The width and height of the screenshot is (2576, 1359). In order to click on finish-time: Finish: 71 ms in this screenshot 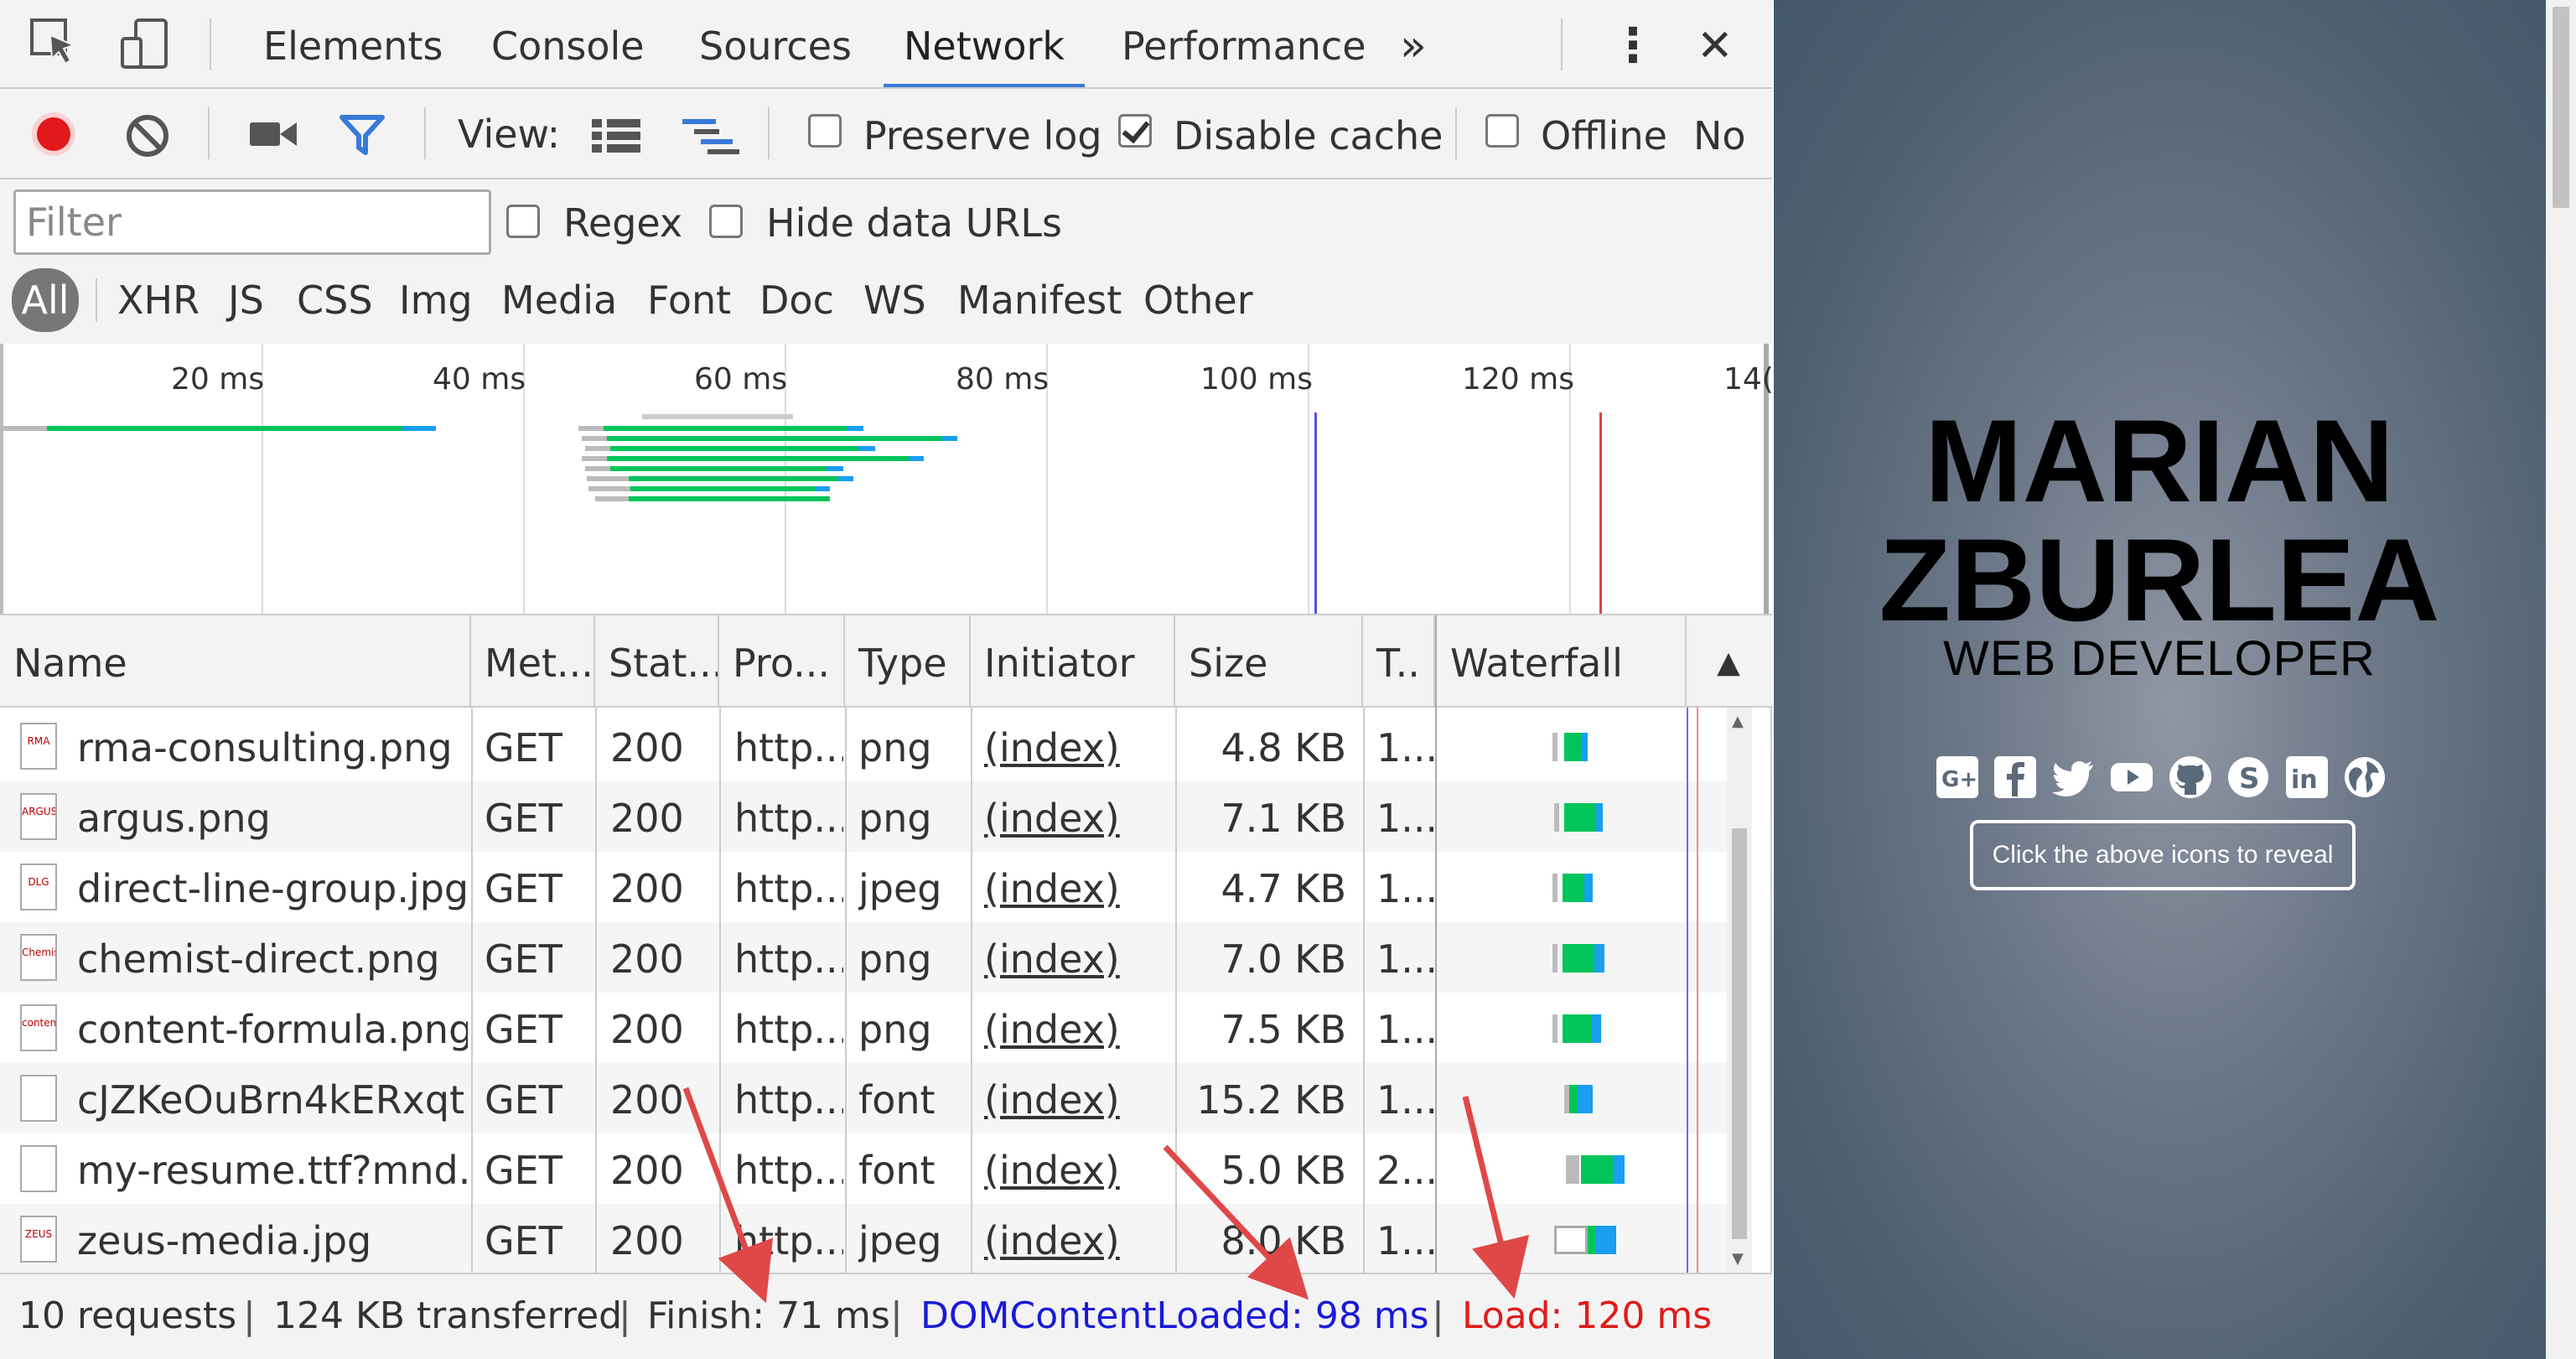, I will do `click(768, 1315)`.